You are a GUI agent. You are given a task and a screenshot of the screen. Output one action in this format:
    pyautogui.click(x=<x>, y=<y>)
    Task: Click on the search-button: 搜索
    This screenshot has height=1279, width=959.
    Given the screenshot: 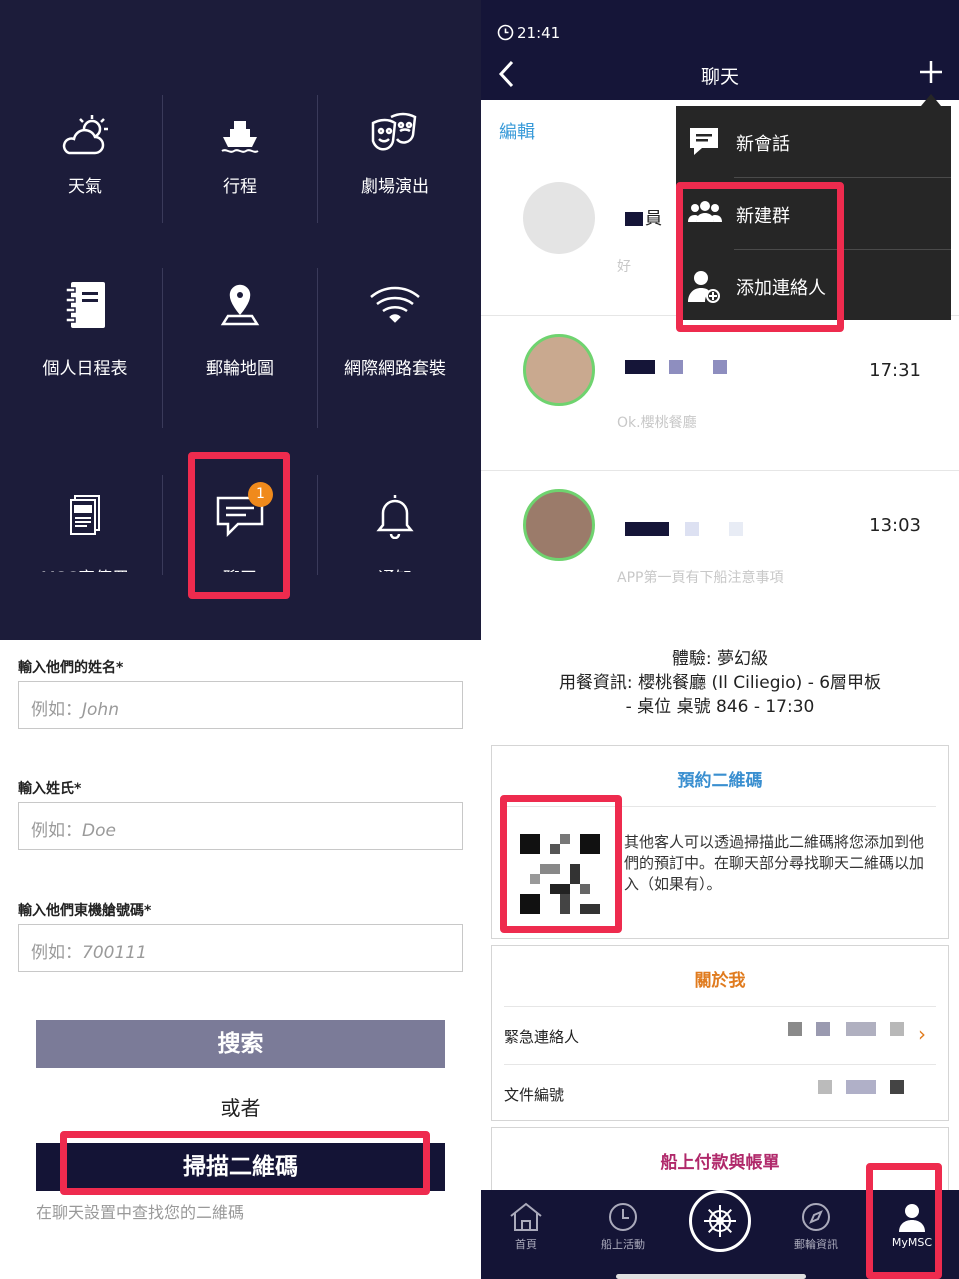 What is the action you would take?
    pyautogui.click(x=240, y=1044)
    